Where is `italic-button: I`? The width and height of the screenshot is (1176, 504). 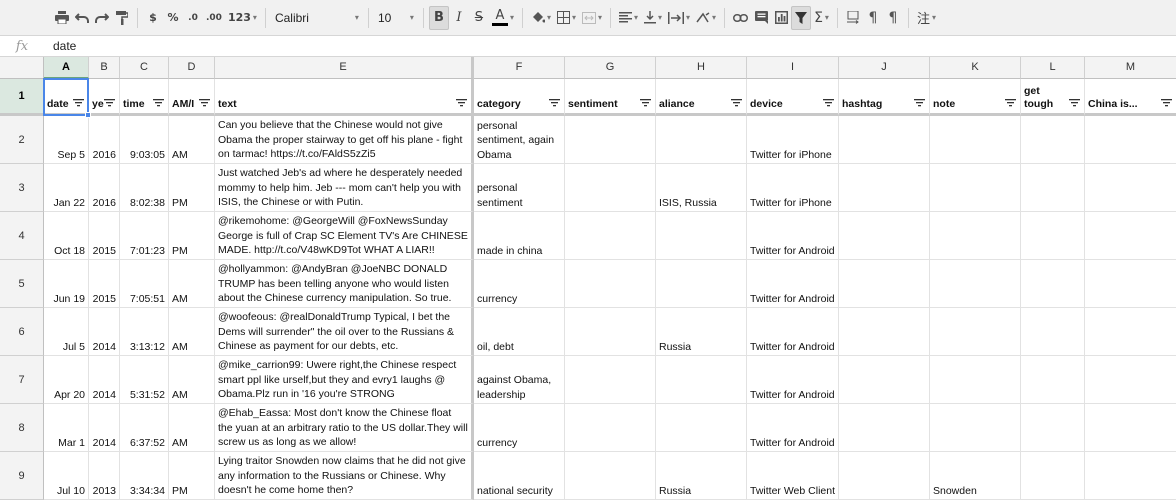
italic-button: I is located at coordinates (459, 18).